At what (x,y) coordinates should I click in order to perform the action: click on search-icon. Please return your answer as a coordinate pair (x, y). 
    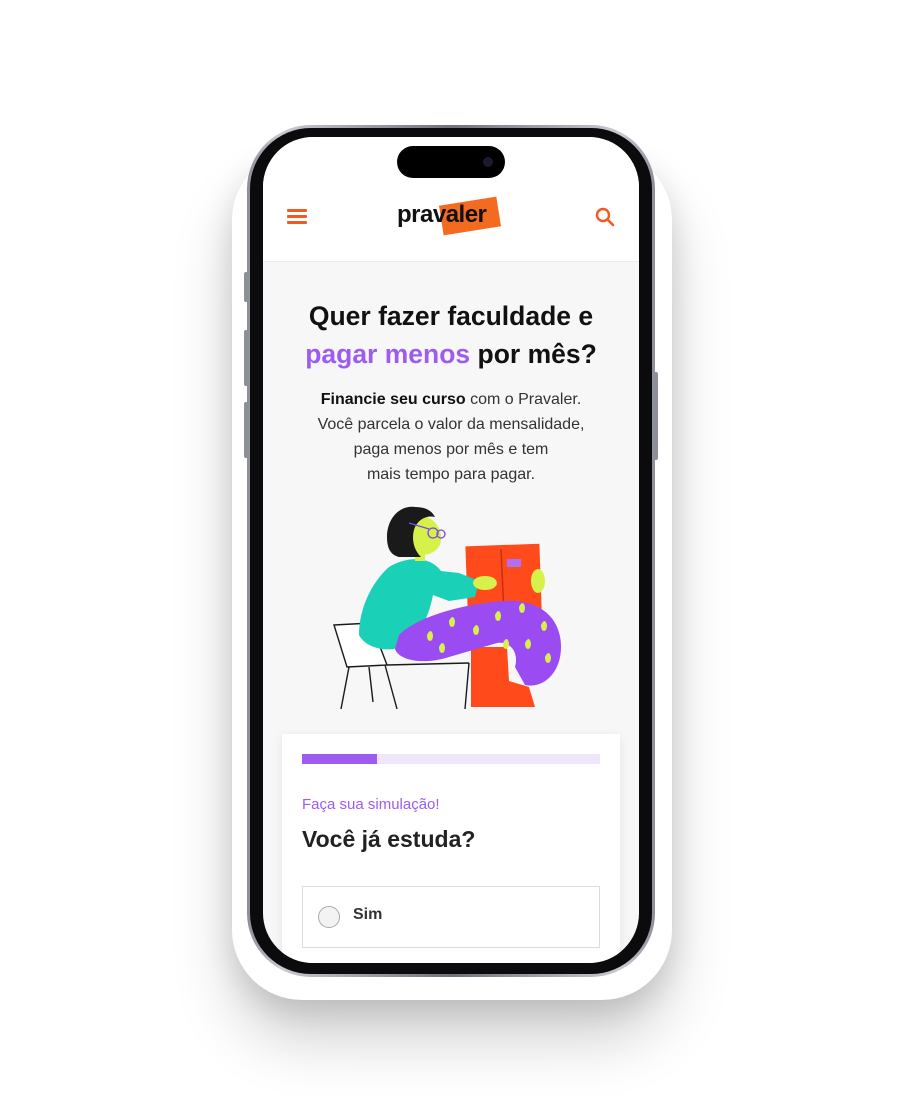
    Looking at the image, I should click on (605, 217).